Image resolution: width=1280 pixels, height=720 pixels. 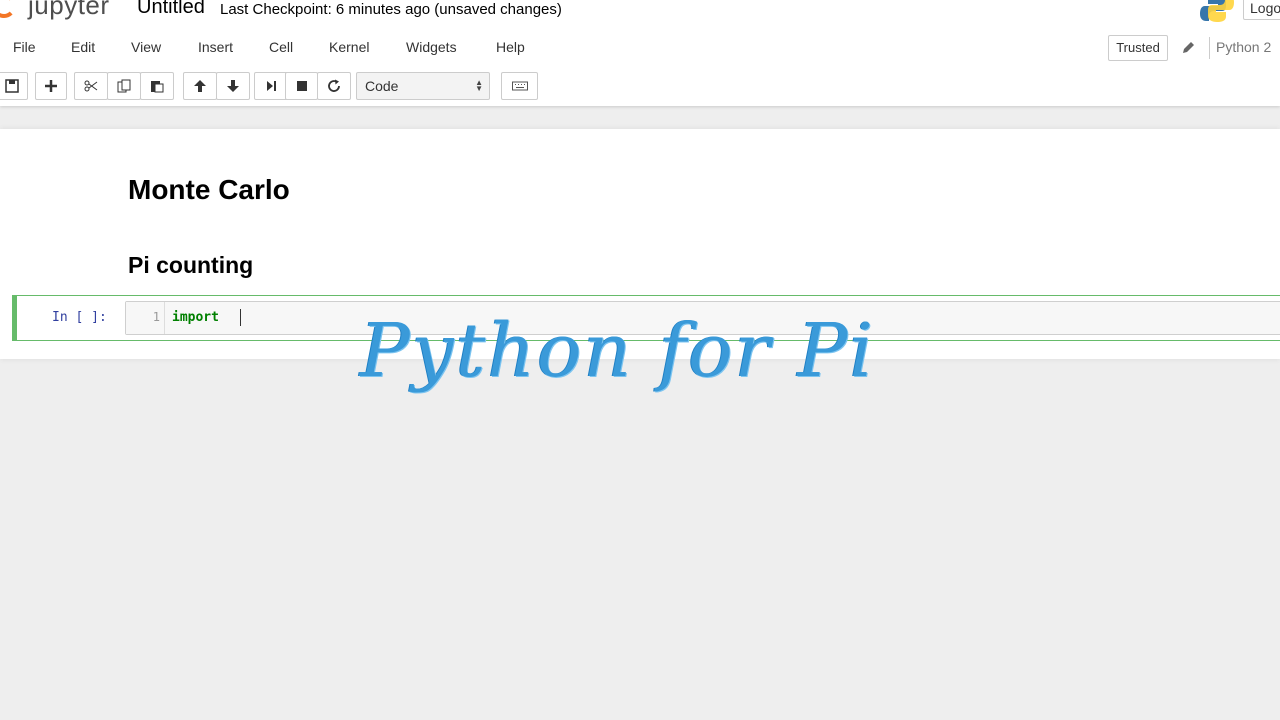 What do you see at coordinates (195, 317) in the screenshot?
I see `code-keyword: import` at bounding box center [195, 317].